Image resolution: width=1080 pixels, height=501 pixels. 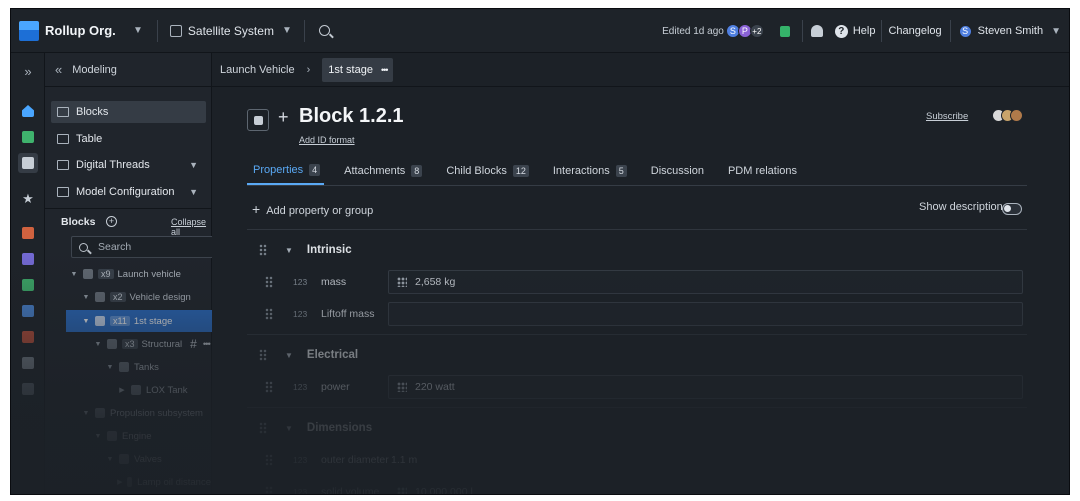 What do you see at coordinates (705, 282) in the screenshot?
I see `property-value-field: 2,658 kg` at bounding box center [705, 282].